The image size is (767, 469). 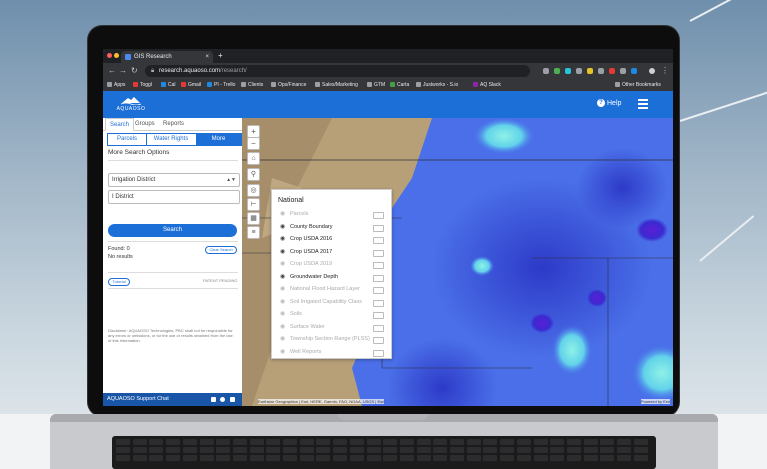 I want to click on bookmark-item: Ops/Finance, so click(x=288, y=85).